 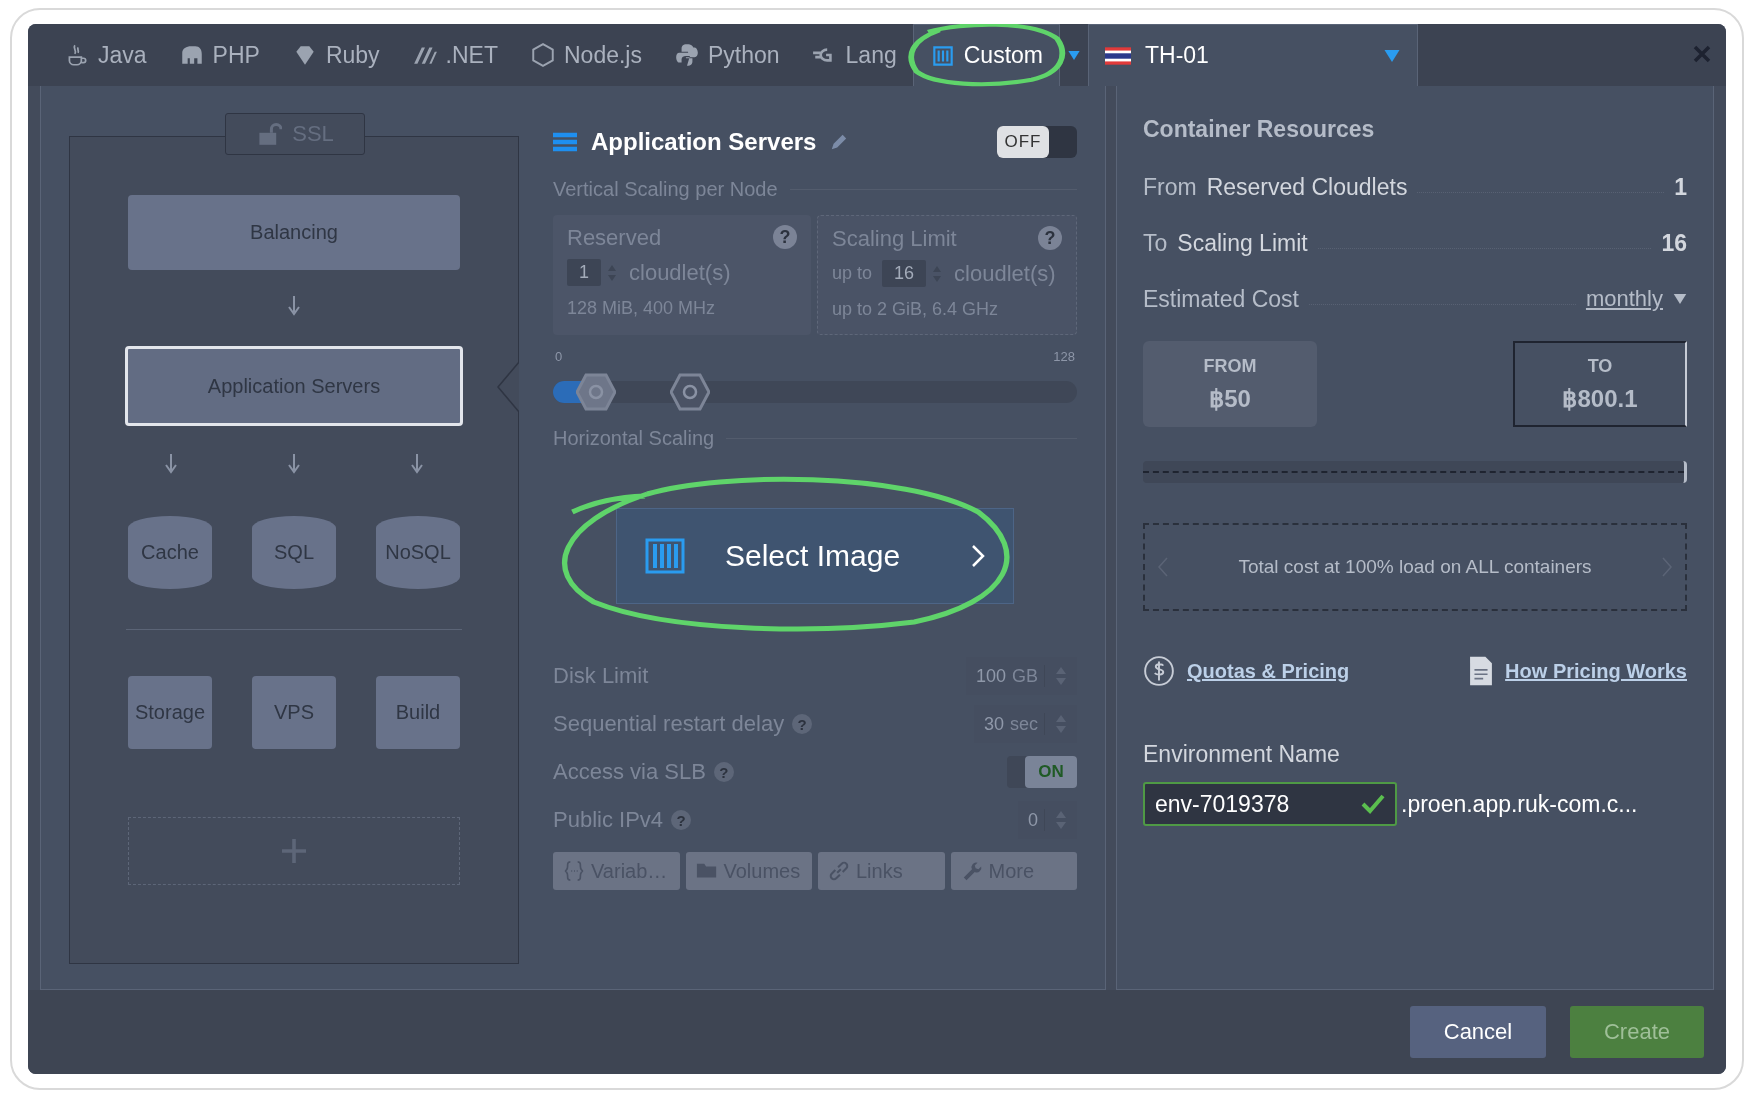 What do you see at coordinates (105, 55) in the screenshot?
I see `tab: Java` at bounding box center [105, 55].